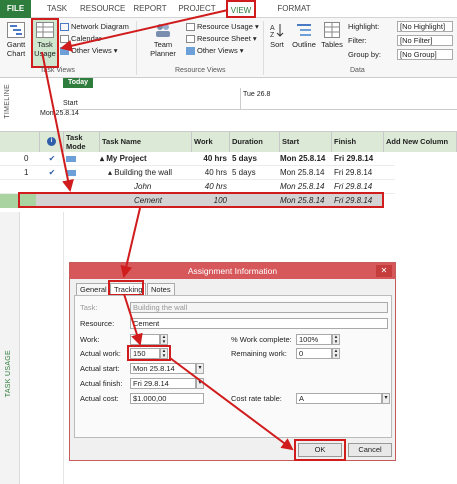 The image size is (457, 484). What do you see at coordinates (144, 30) in the screenshot?
I see `arrow-view-to-task-usage` at bounding box center [144, 30].